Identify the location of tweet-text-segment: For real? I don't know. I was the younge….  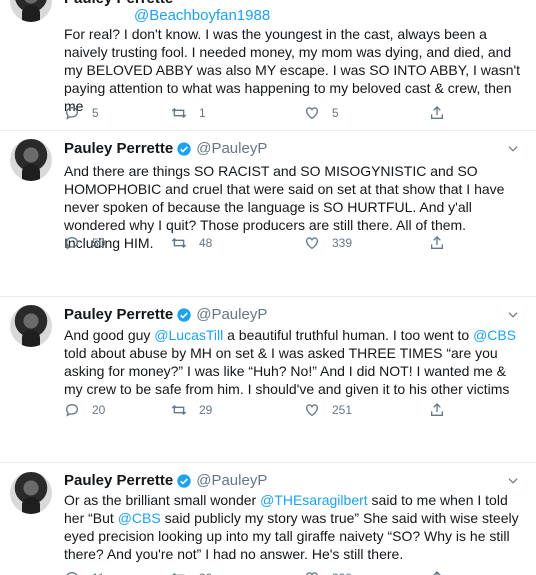
(292, 70).